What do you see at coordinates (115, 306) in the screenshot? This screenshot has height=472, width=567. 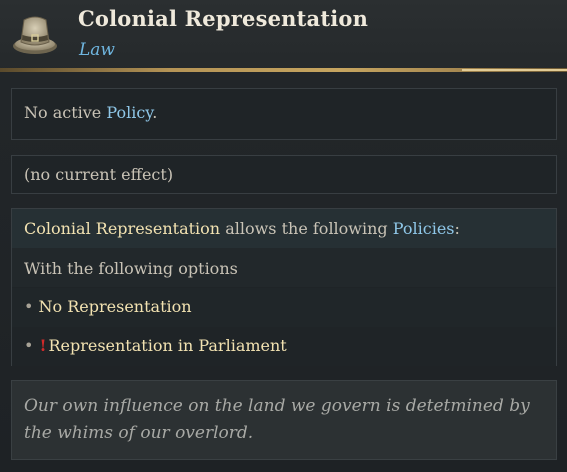 I see `option-label: No Representation` at bounding box center [115, 306].